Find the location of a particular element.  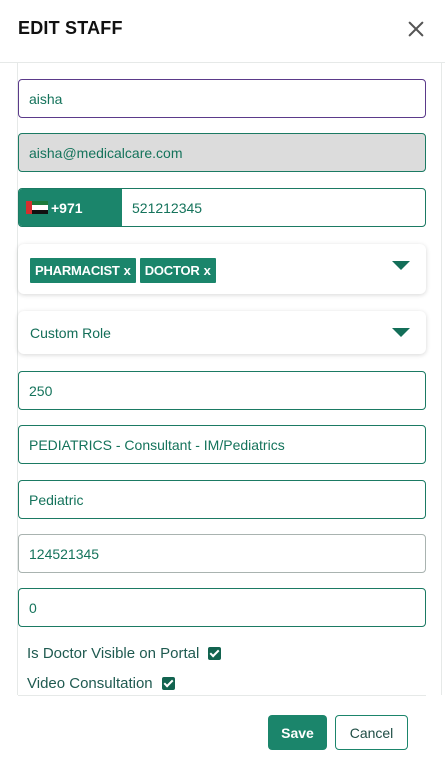

license-input: 124521345 is located at coordinates (222, 553).